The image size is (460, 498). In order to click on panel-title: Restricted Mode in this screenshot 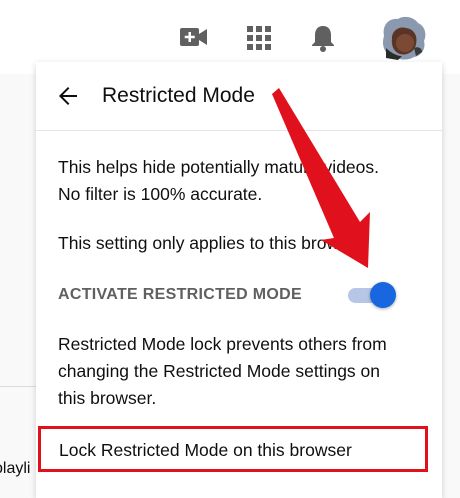, I will do `click(178, 95)`.